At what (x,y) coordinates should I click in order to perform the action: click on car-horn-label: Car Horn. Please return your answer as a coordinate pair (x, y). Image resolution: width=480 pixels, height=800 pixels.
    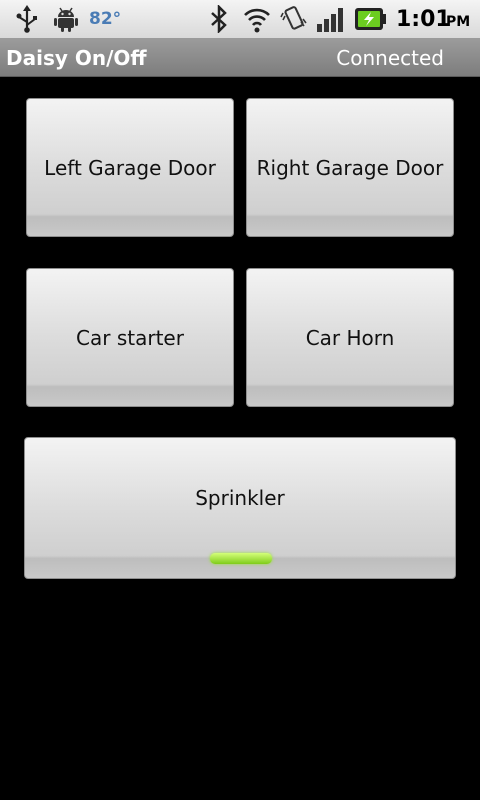
    Looking at the image, I should click on (350, 337).